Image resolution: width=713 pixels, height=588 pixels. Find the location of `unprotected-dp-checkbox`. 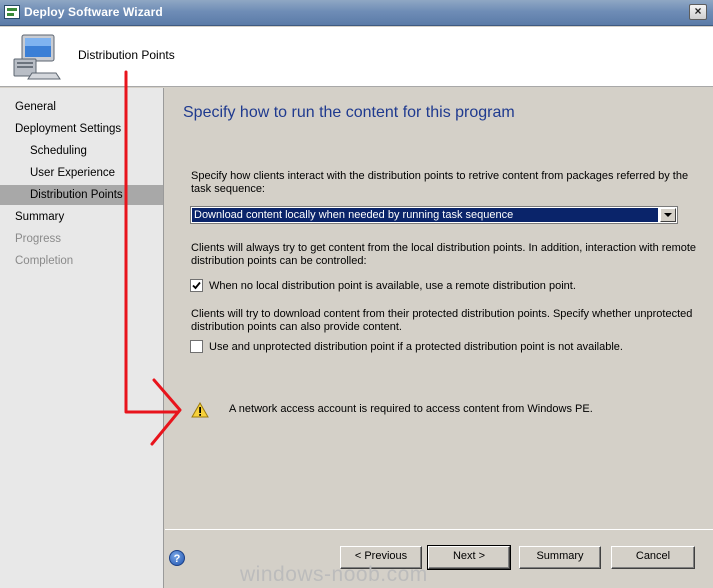

unprotected-dp-checkbox is located at coordinates (196, 346).